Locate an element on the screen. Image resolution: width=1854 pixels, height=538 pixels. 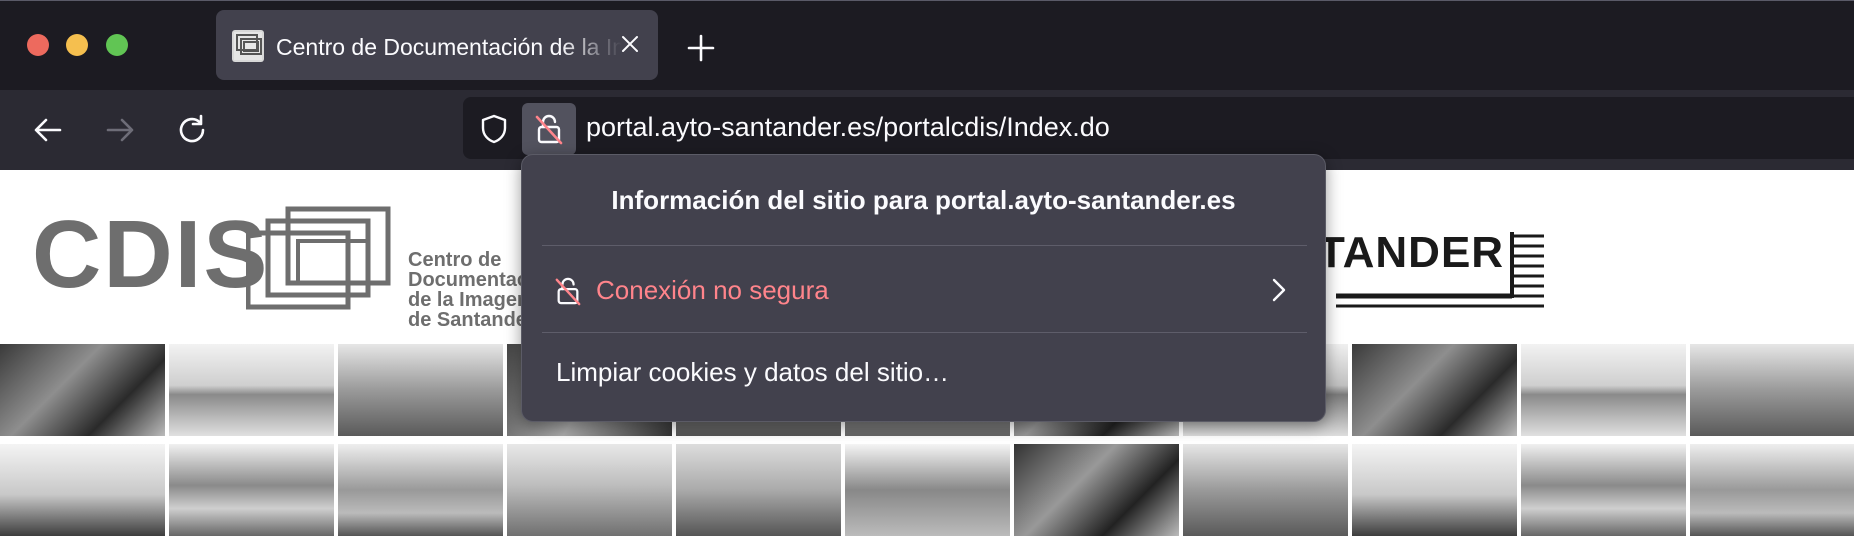
logo-text: CDIS is located at coordinates (151, 254).